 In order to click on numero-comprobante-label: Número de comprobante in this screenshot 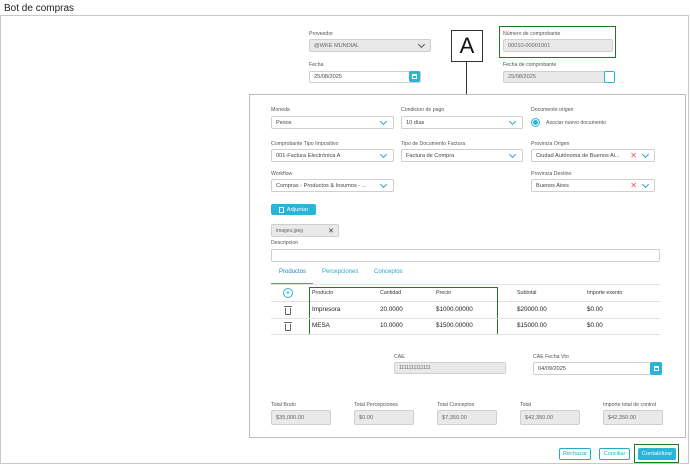, I will do `click(532, 34)`.